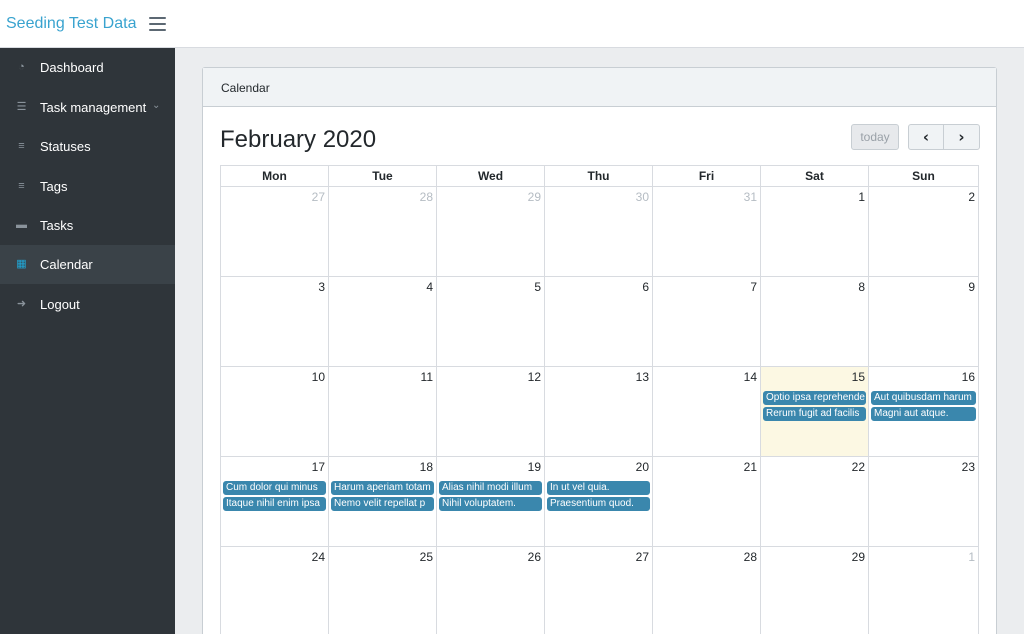  I want to click on day-number: 13, so click(642, 377).